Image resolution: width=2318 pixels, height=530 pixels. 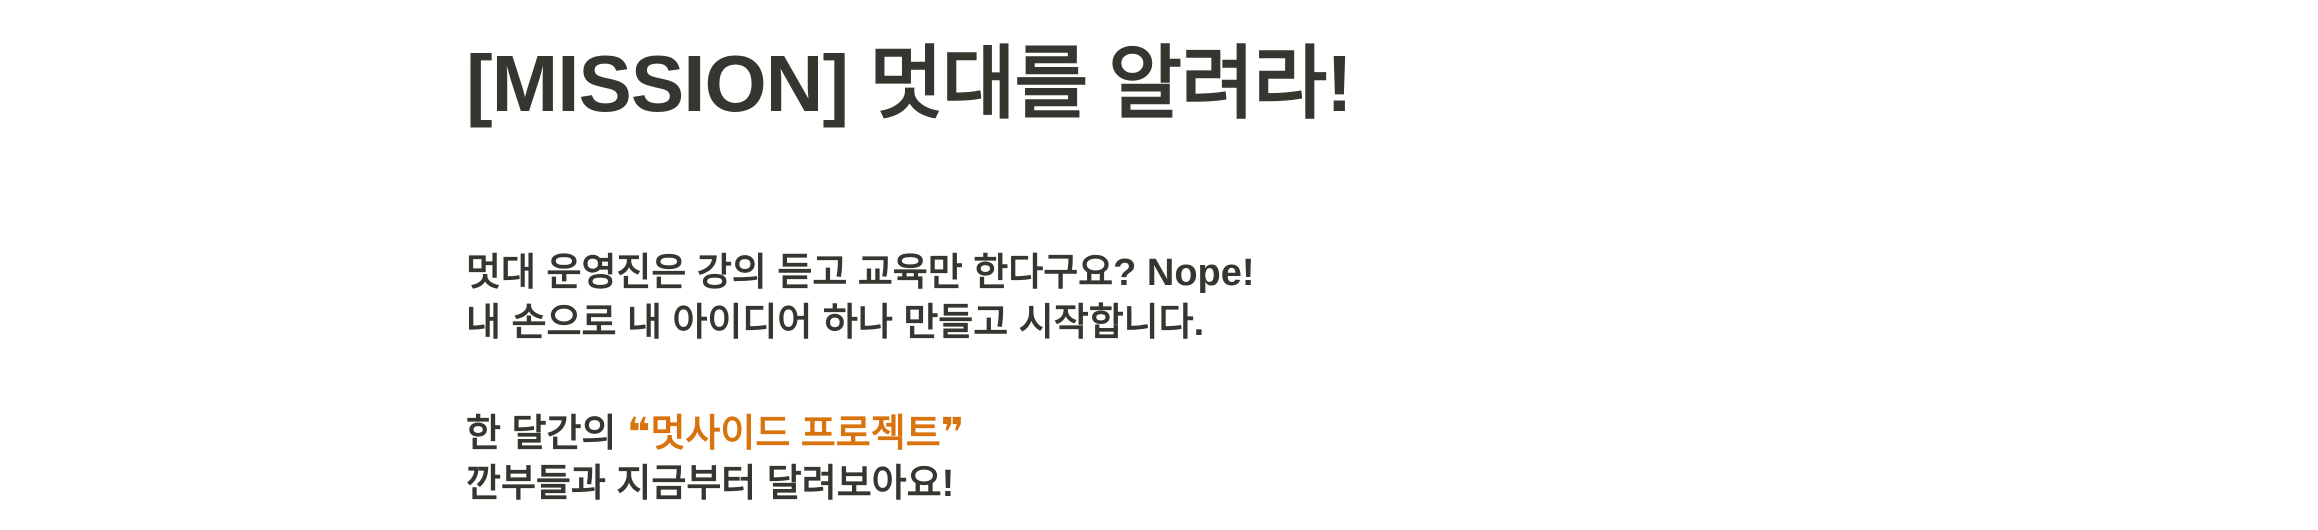 What do you see at coordinates (546, 434) in the screenshot?
I see `project-line-prefix: 한 달간의` at bounding box center [546, 434].